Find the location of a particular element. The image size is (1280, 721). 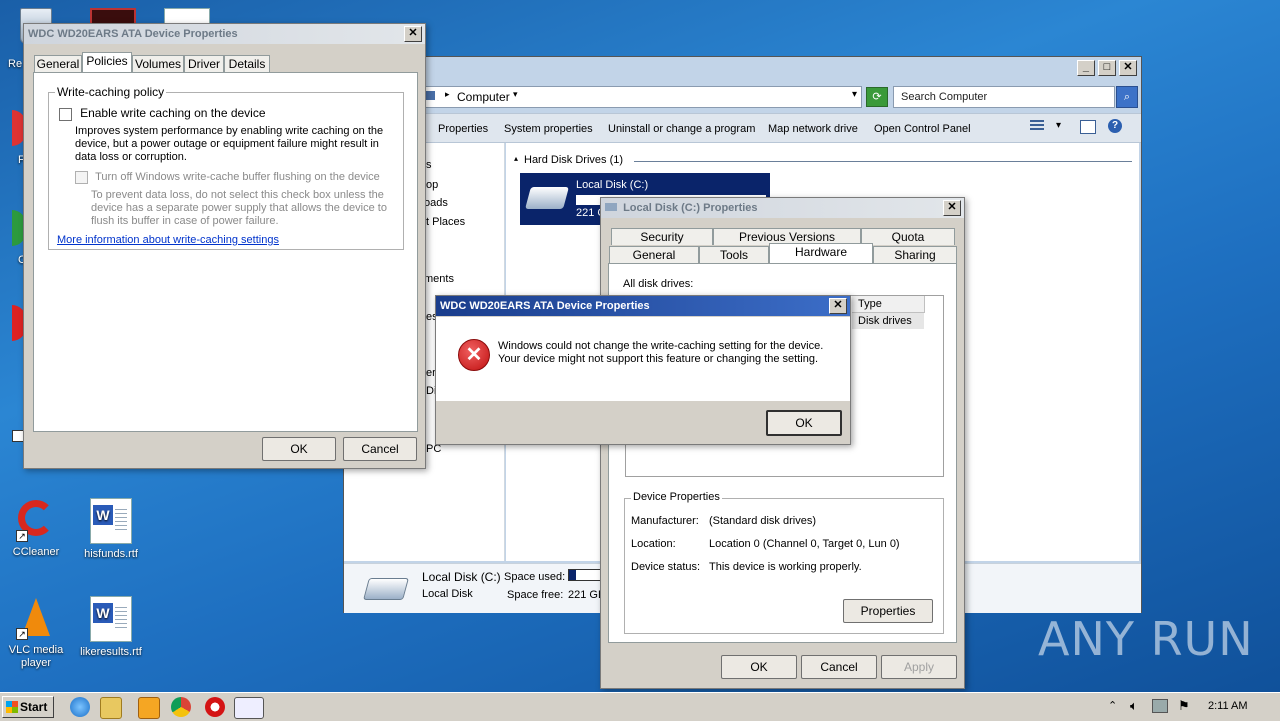

tab-policies: Policies is located at coordinates (107, 62).